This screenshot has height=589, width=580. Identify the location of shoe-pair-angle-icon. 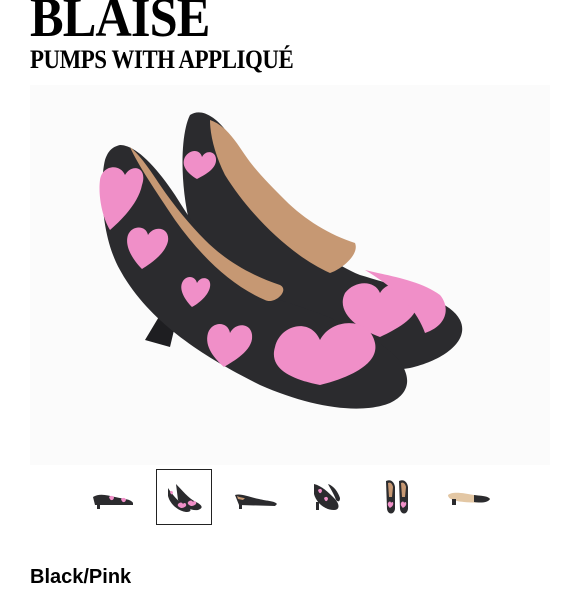
(185, 498).